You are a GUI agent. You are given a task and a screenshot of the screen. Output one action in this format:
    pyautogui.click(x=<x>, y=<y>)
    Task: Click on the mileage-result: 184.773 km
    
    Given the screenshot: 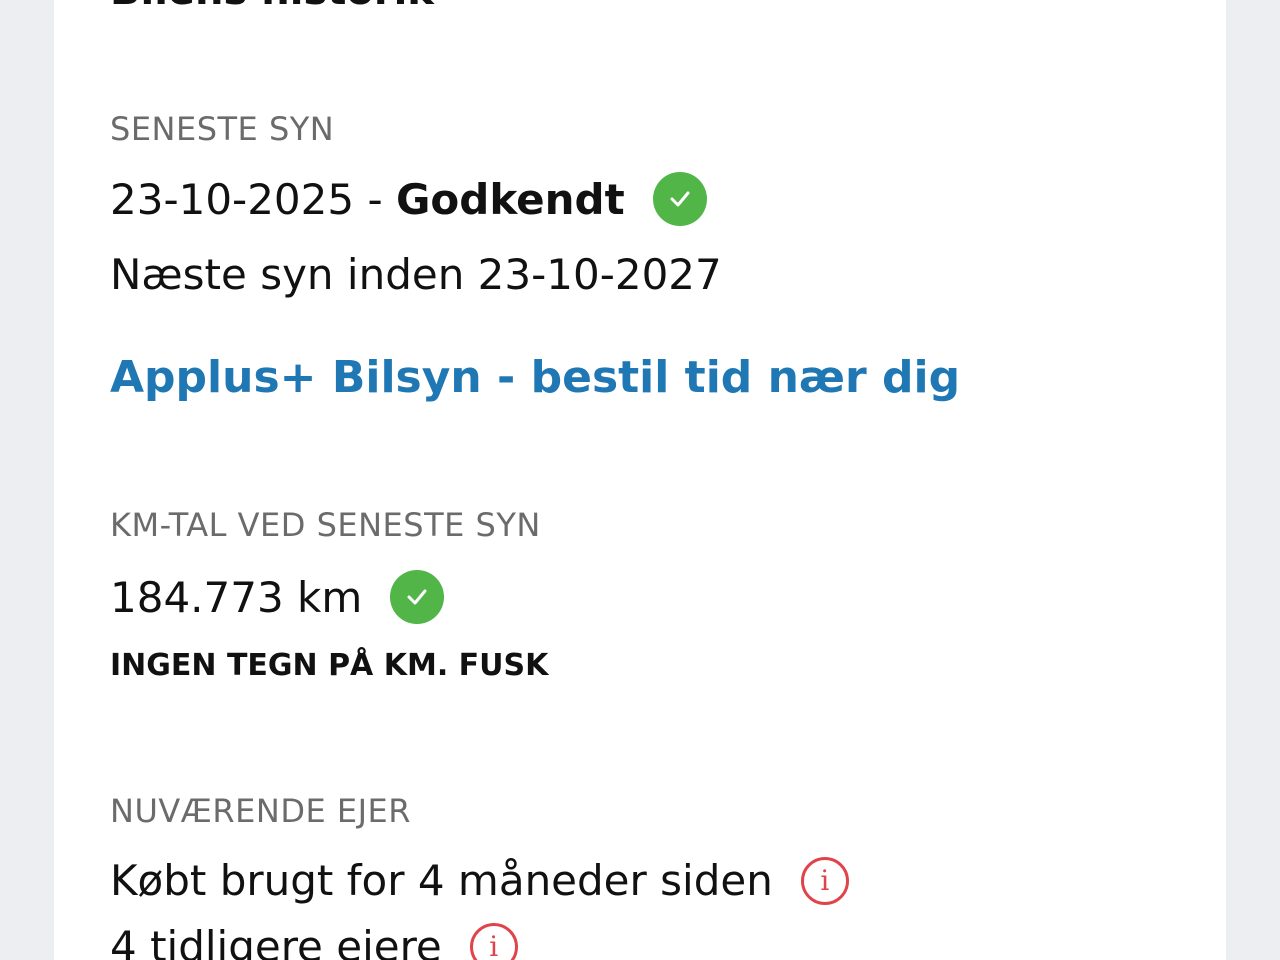 What is the action you would take?
    pyautogui.click(x=277, y=597)
    